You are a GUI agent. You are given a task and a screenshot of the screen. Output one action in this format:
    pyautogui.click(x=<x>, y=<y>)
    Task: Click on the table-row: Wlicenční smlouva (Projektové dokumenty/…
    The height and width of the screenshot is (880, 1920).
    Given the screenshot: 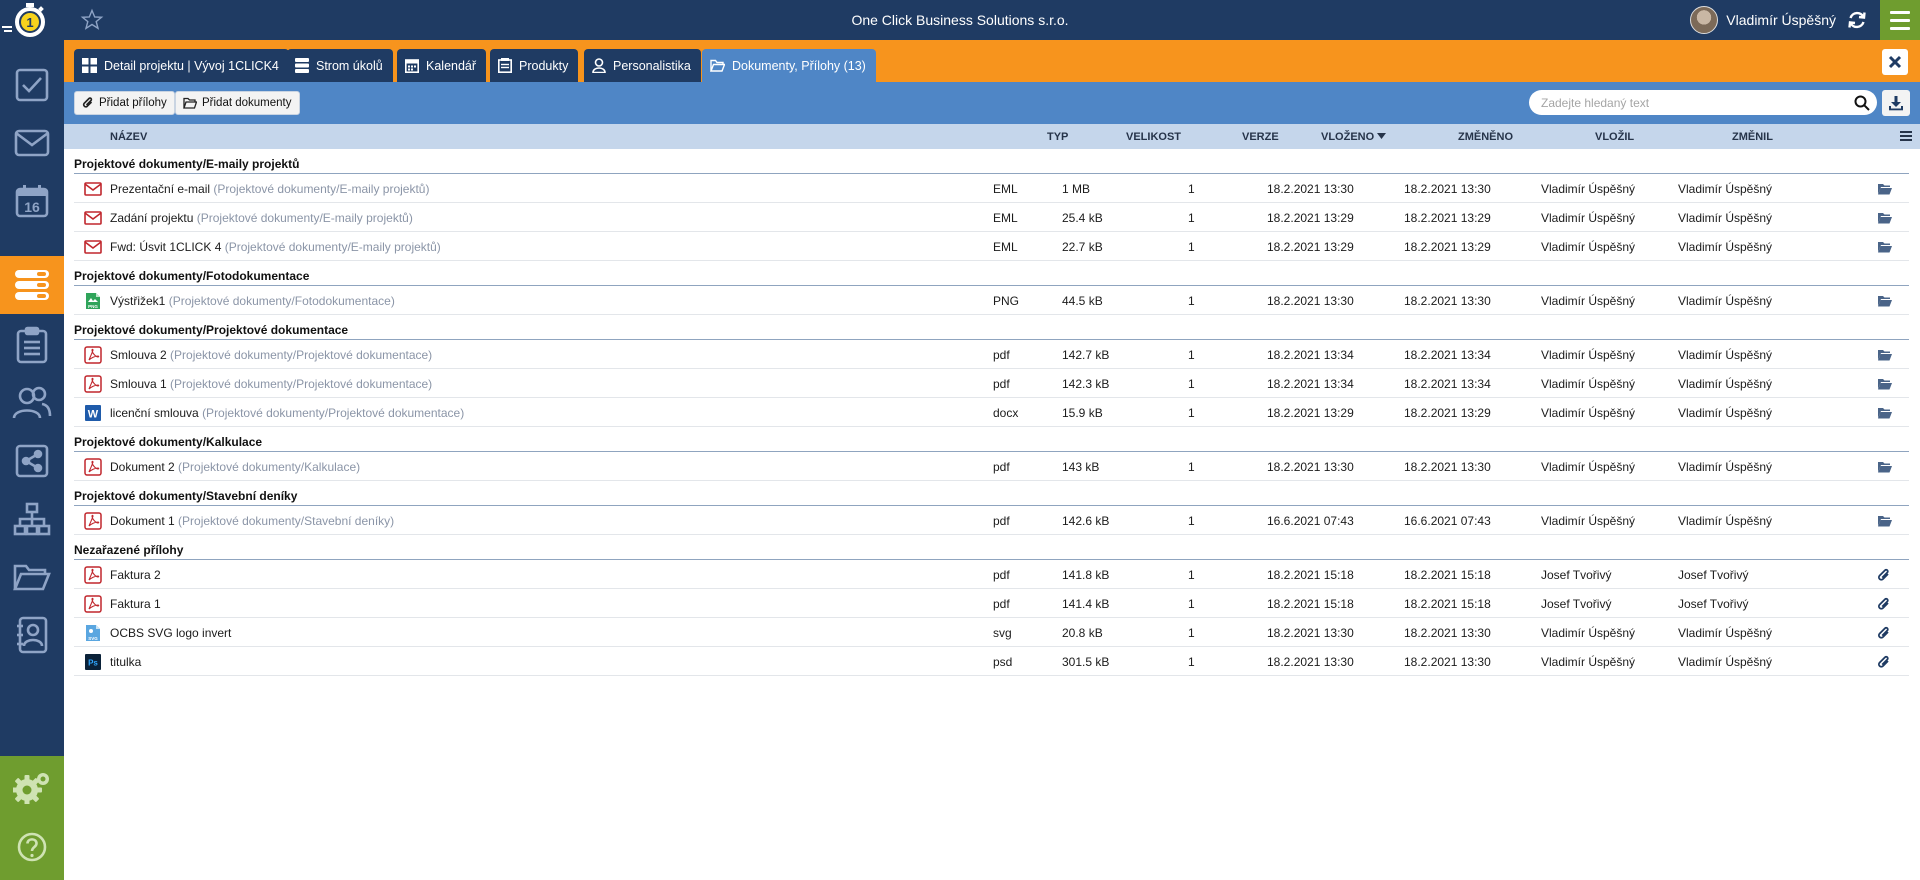 What is the action you would take?
    pyautogui.click(x=991, y=412)
    